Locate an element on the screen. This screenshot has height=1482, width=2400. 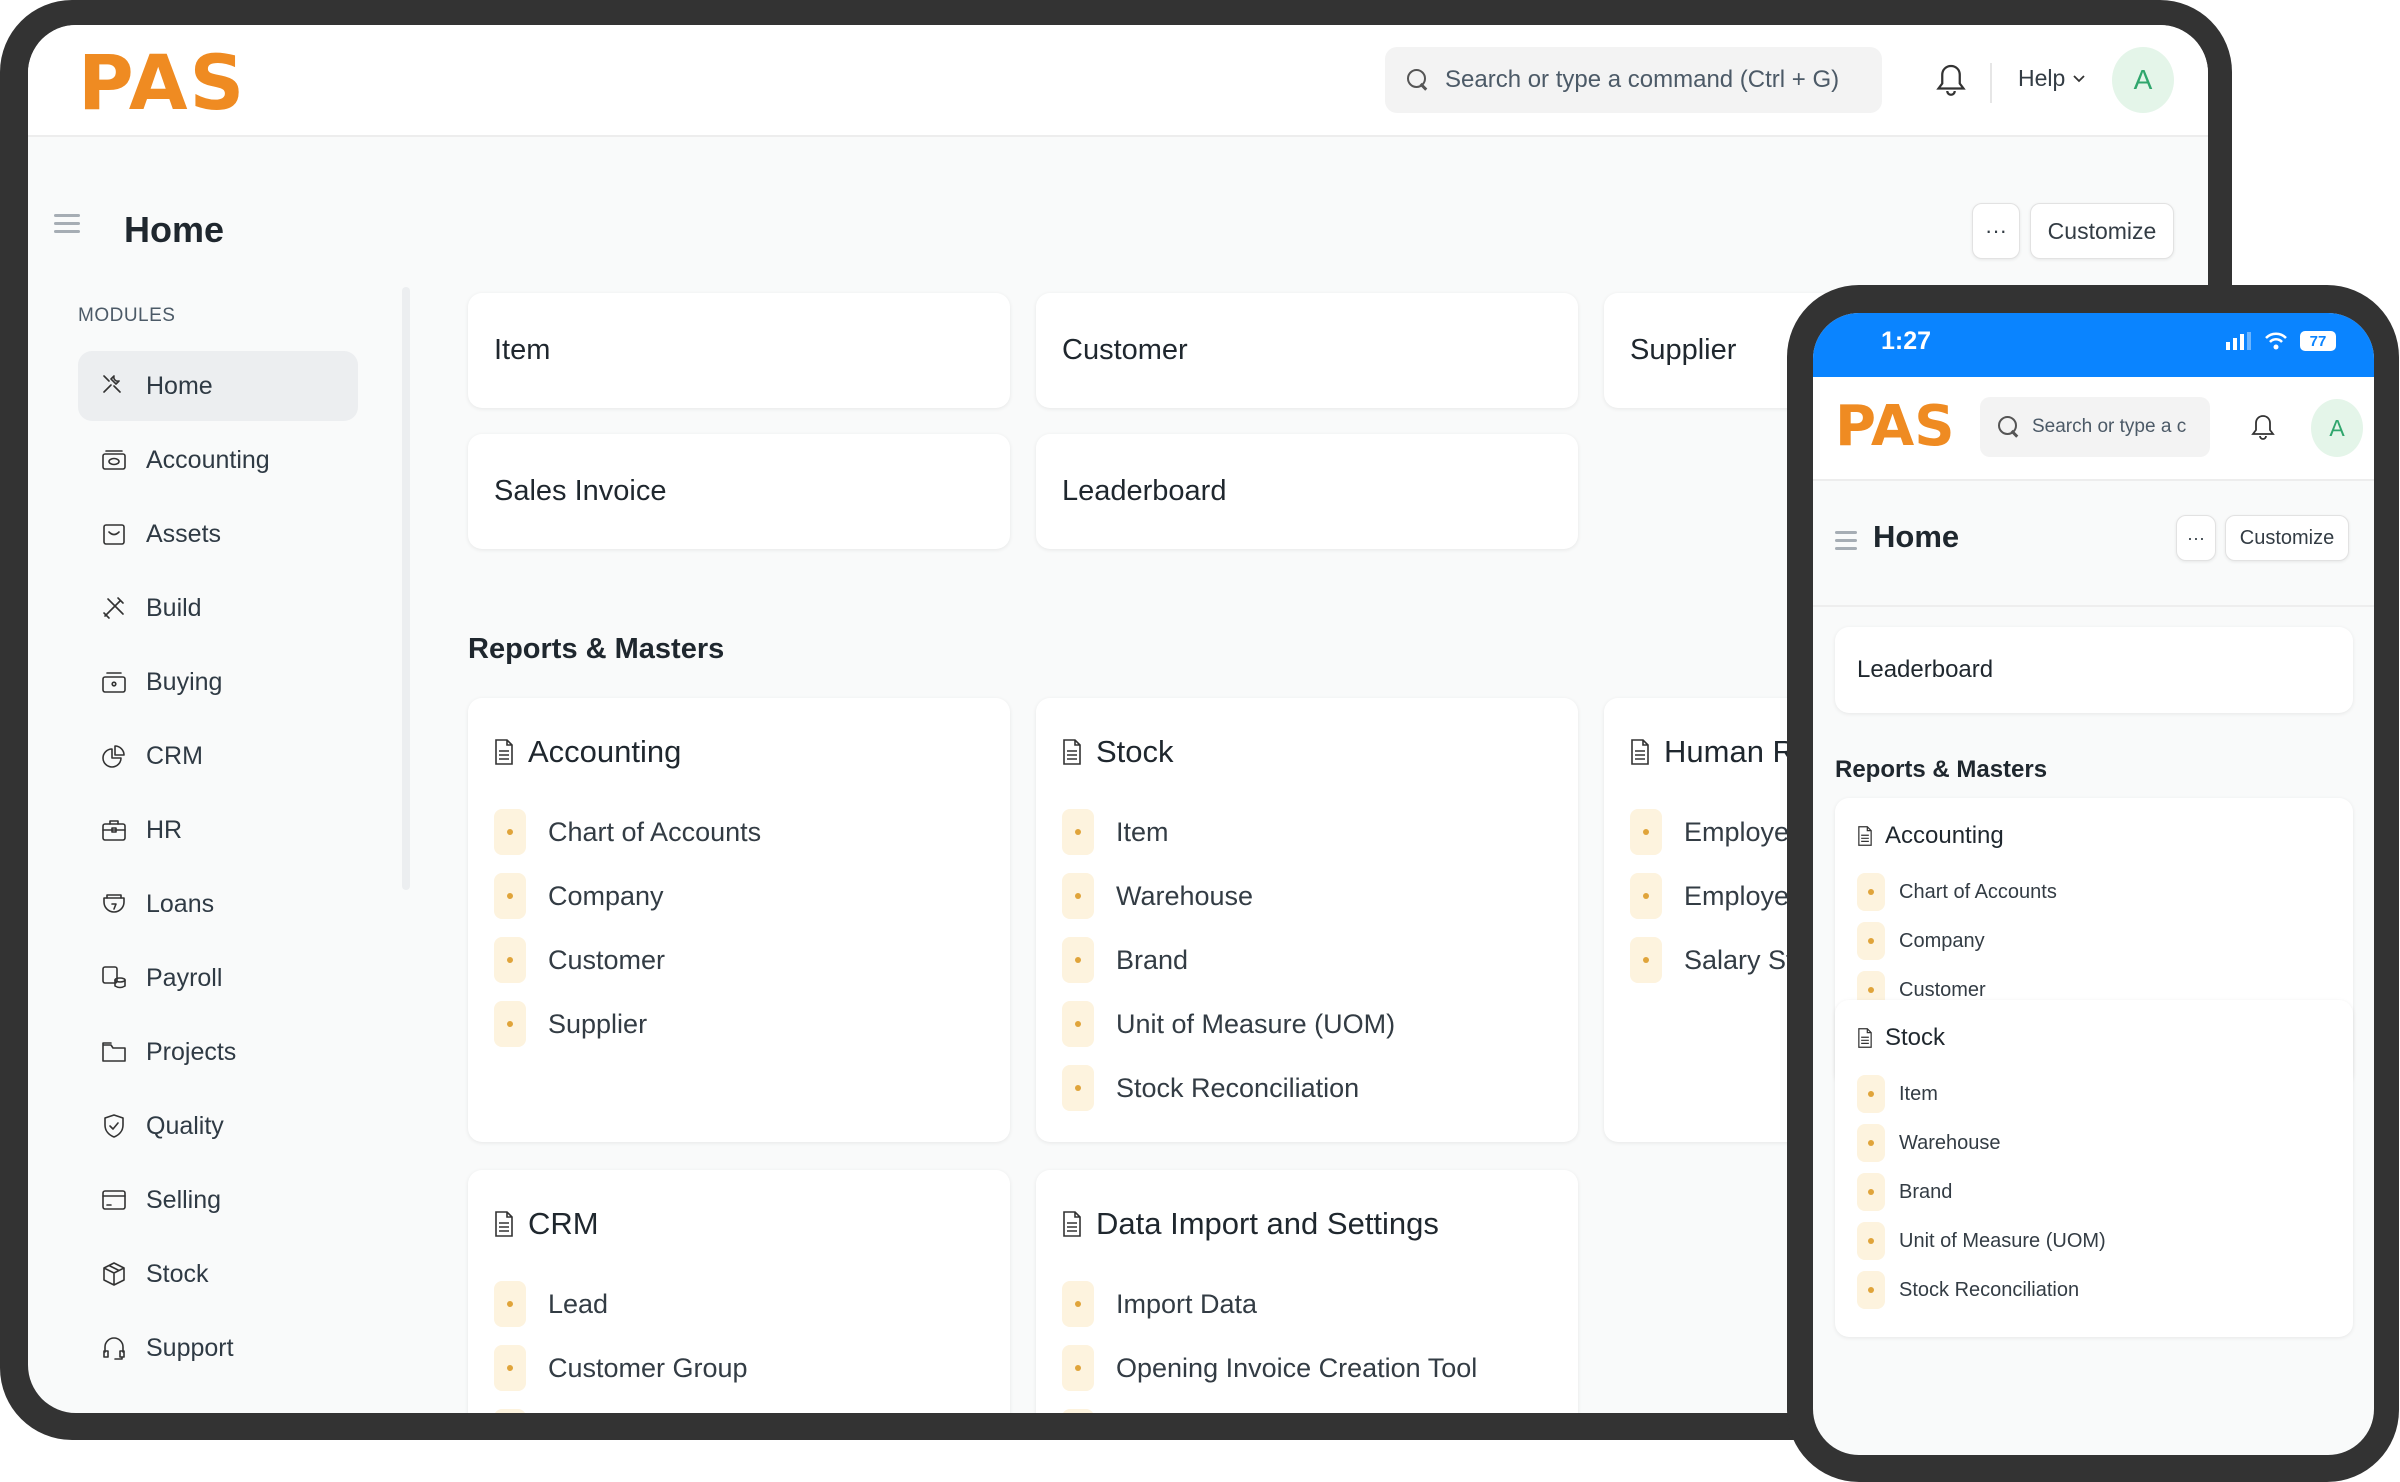
status-icons: 77 is located at coordinates (2281, 341).